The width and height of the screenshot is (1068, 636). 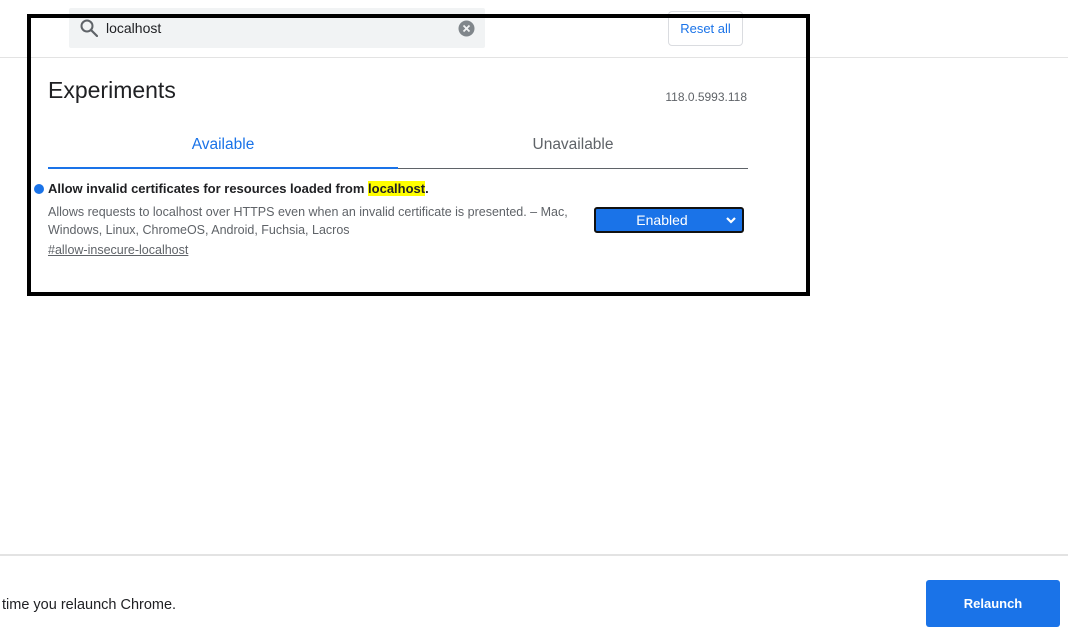 What do you see at coordinates (118, 250) in the screenshot?
I see `experiment-permalink: #allow-insecure-localhost` at bounding box center [118, 250].